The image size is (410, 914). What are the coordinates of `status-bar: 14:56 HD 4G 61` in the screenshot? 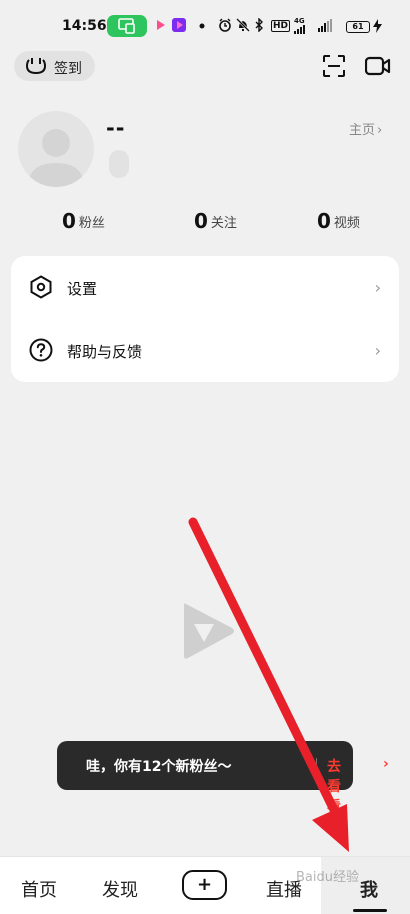 It's located at (205, 20).